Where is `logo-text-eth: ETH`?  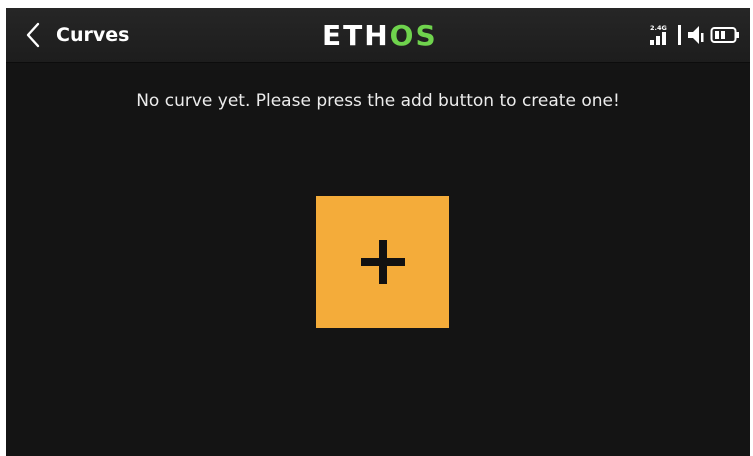
logo-text-eth: ETH is located at coordinates (356, 35).